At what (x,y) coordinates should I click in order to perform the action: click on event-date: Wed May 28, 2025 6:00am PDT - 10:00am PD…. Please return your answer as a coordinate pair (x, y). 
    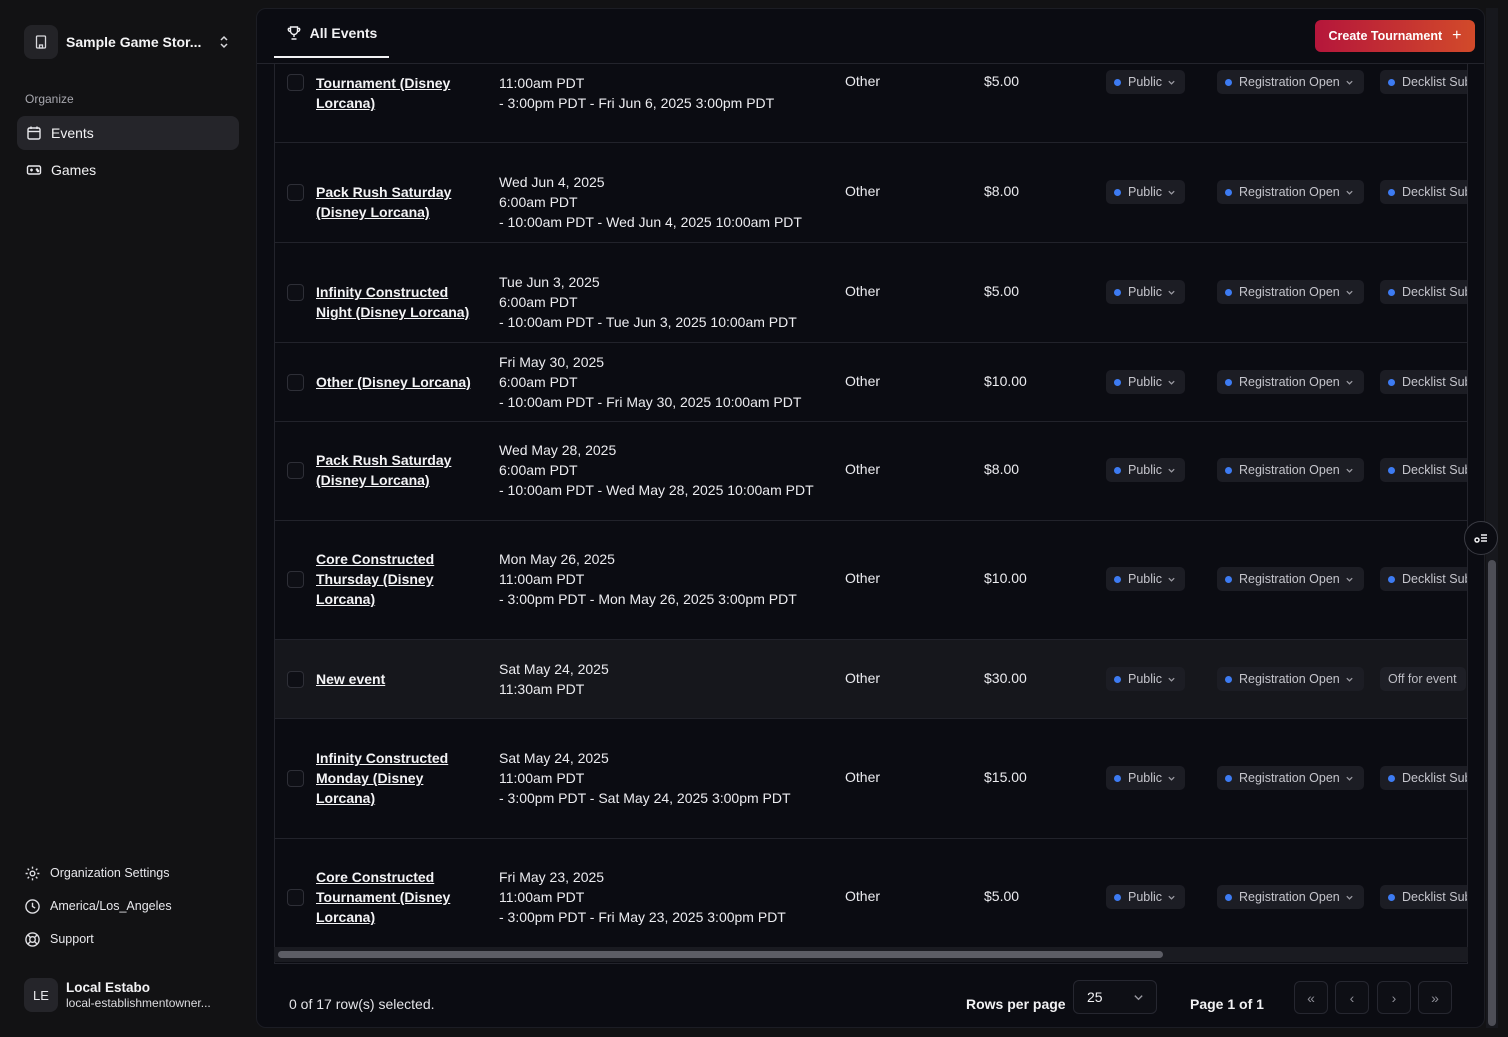
    Looking at the image, I should click on (656, 470).